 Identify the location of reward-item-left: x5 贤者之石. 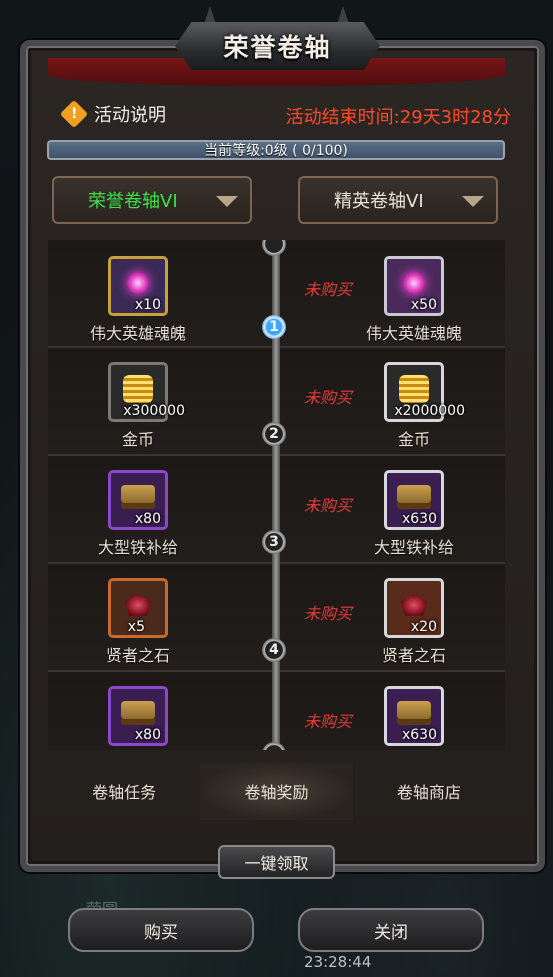
(138, 622).